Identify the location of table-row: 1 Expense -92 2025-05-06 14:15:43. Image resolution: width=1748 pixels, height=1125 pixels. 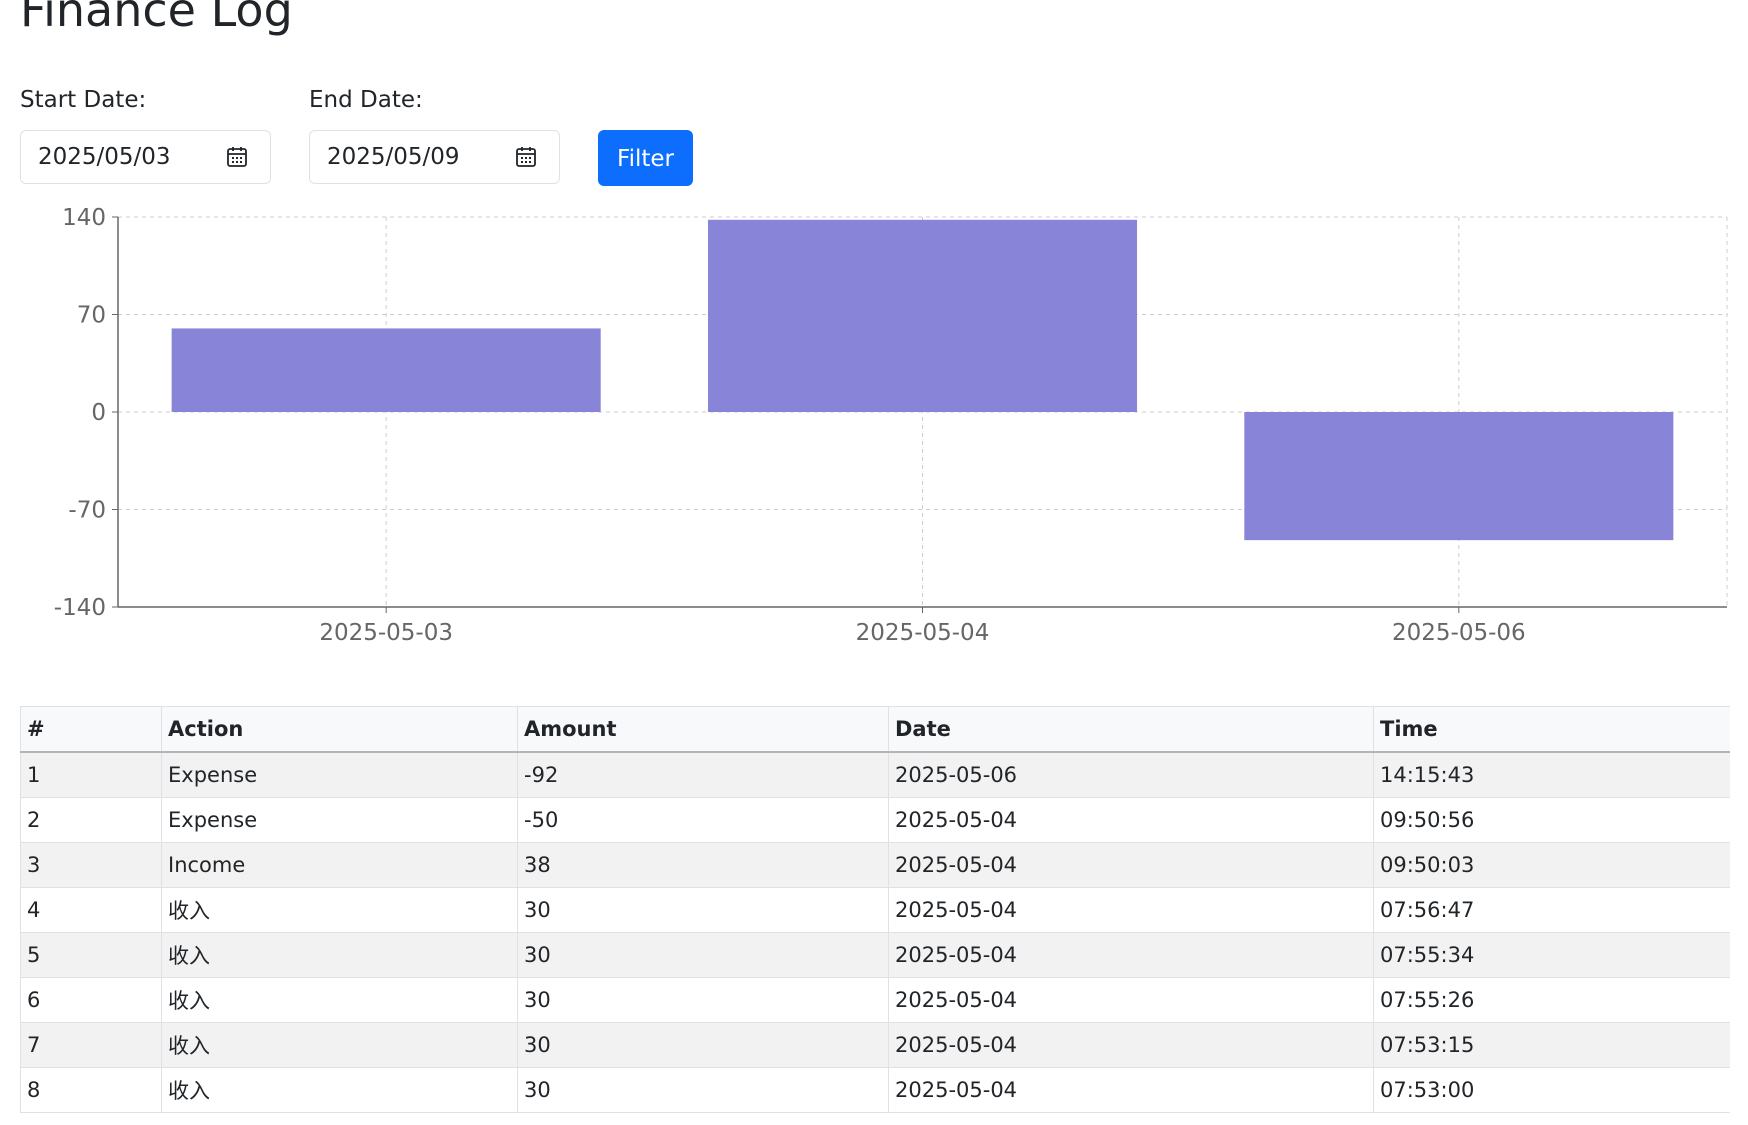
(875, 774).